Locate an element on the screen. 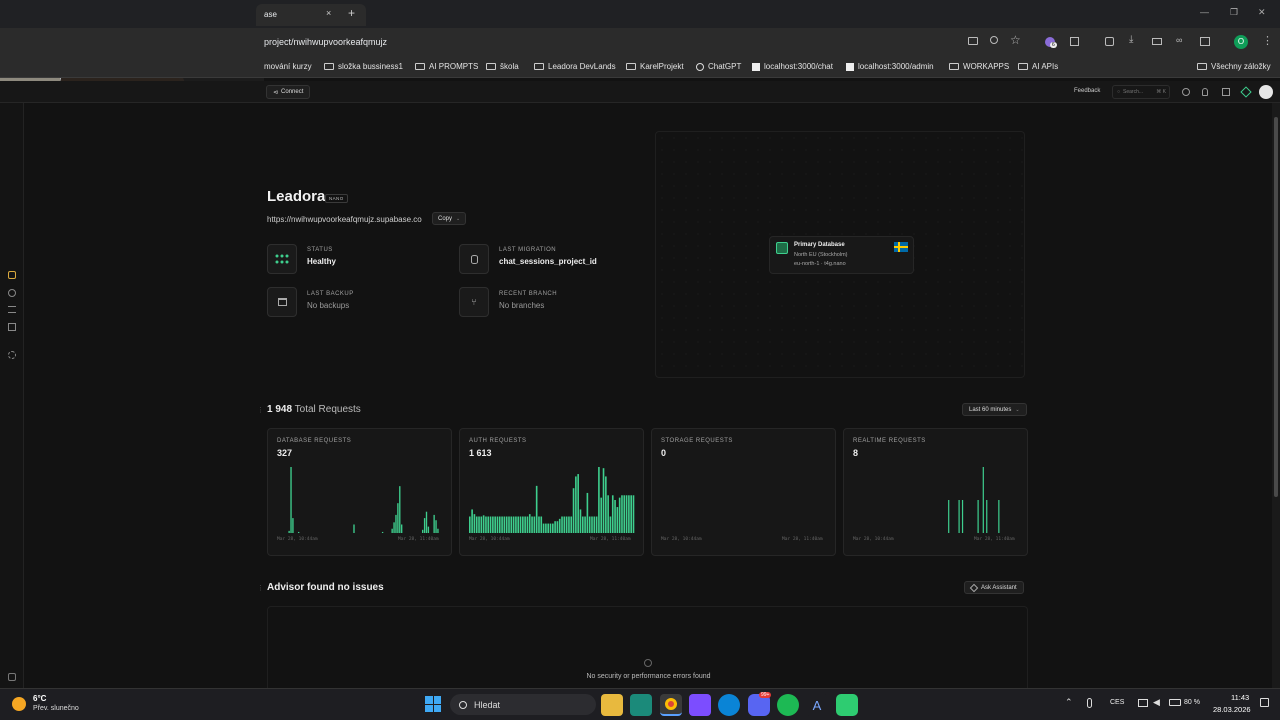 The image size is (1280, 720). page-scrollbar is located at coordinates (1276, 395).